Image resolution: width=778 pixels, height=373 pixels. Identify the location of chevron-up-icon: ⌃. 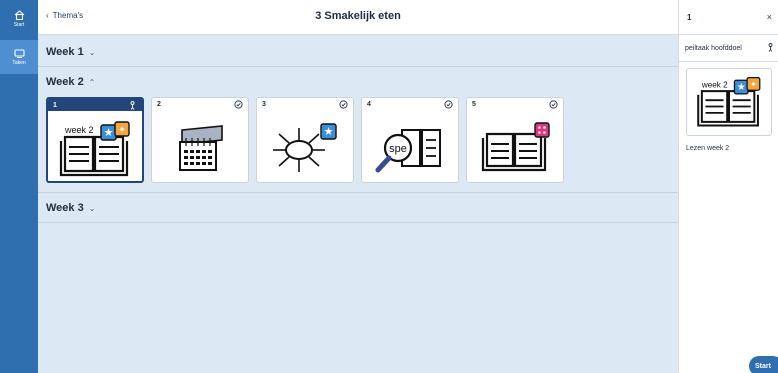
(92, 82).